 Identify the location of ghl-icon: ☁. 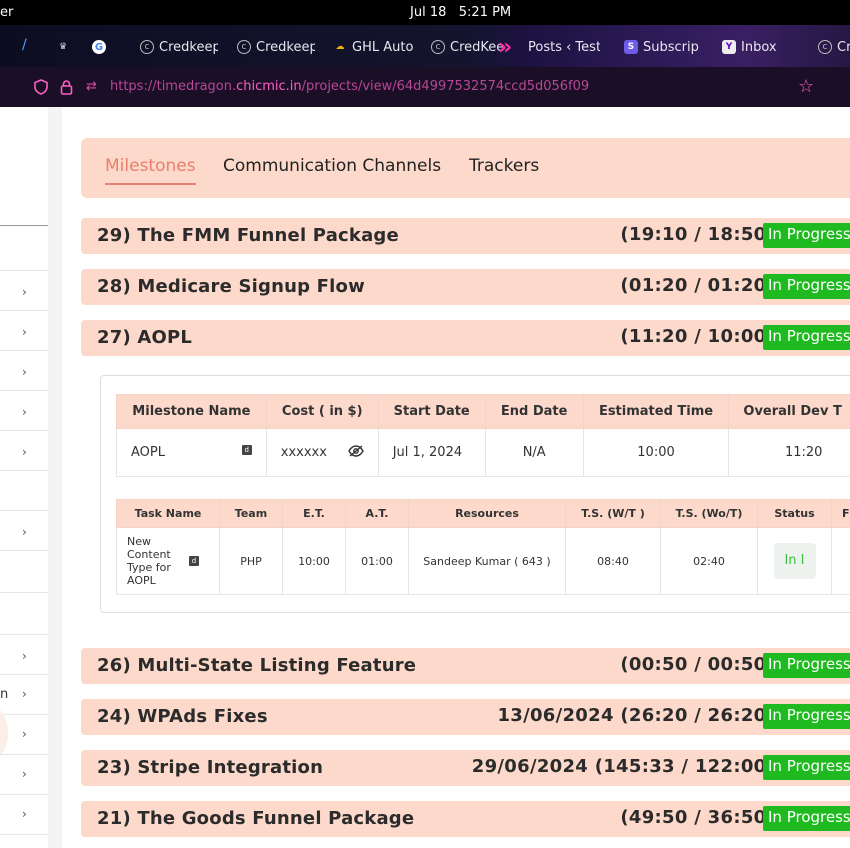
(340, 47).